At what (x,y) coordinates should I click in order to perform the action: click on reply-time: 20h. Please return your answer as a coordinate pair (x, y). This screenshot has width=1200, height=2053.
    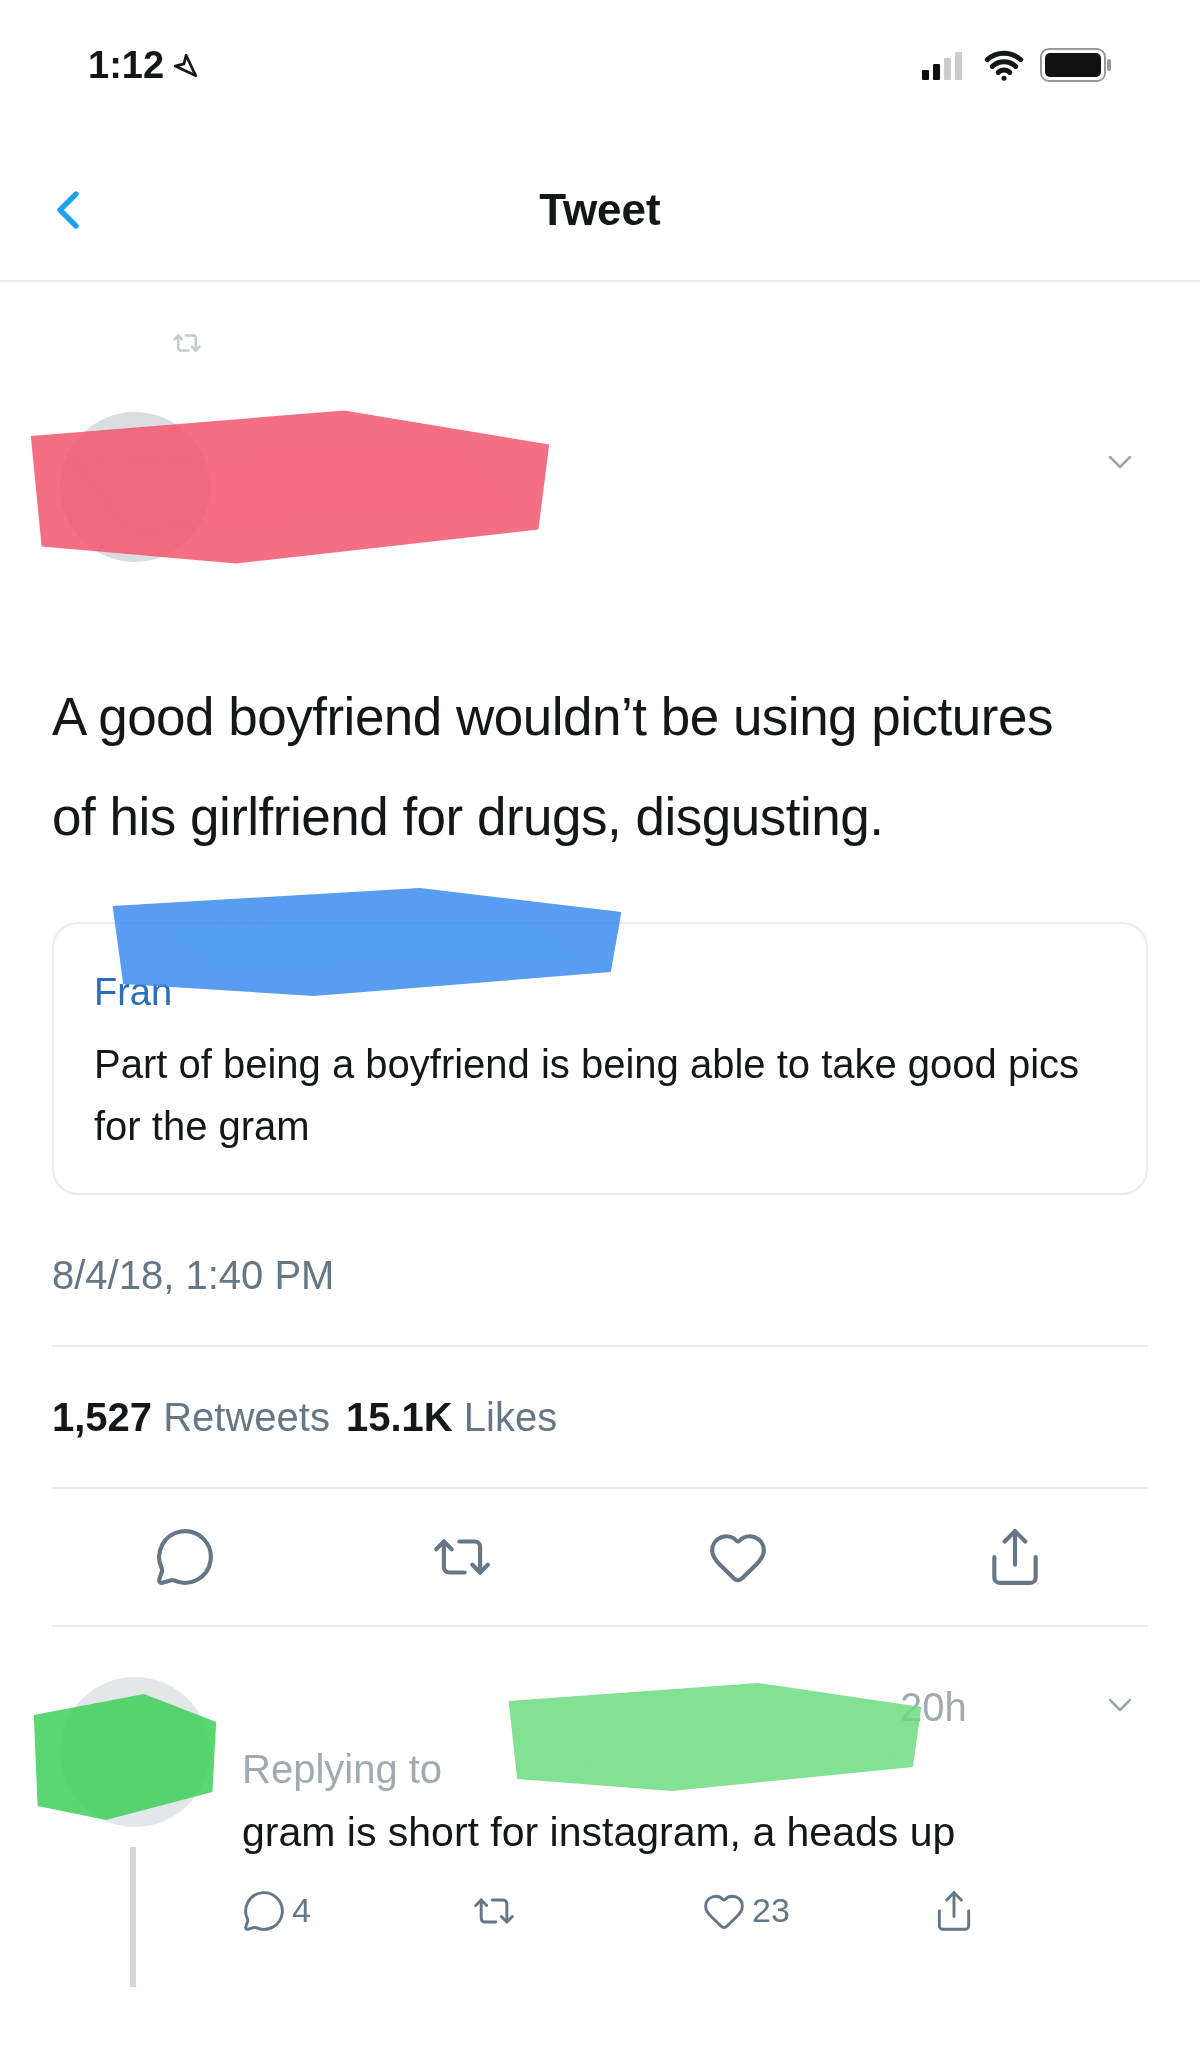
    Looking at the image, I should click on (933, 1707).